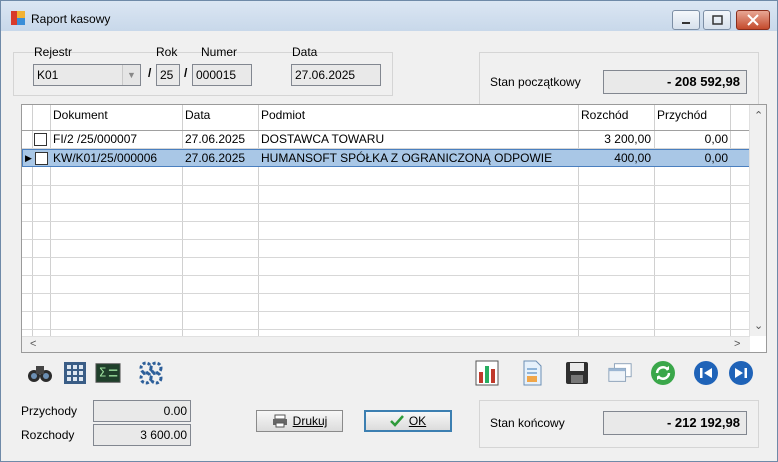 The width and height of the screenshot is (778, 462). I want to click on opening-balance-label: Stan początkowy, so click(535, 82).